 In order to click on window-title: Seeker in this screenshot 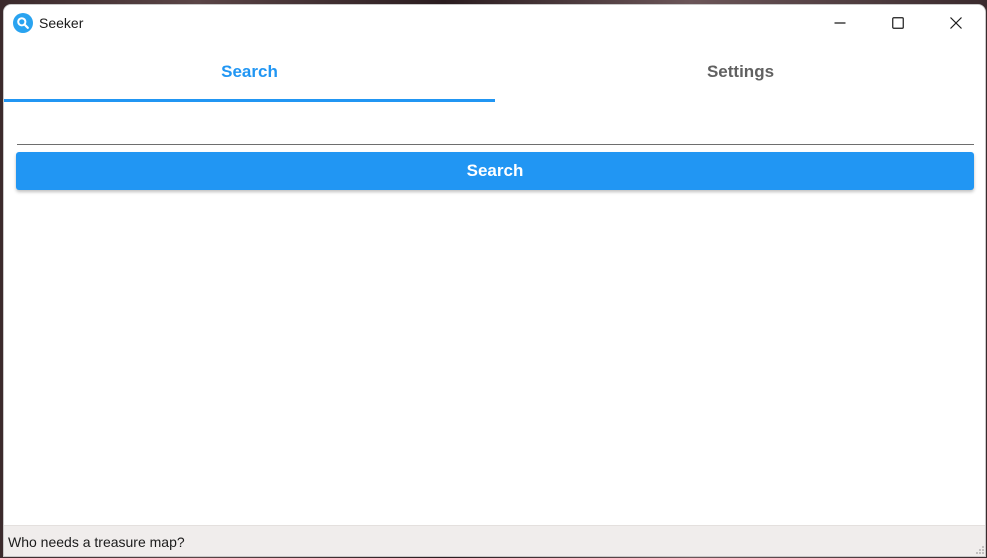, I will do `click(61, 23)`.